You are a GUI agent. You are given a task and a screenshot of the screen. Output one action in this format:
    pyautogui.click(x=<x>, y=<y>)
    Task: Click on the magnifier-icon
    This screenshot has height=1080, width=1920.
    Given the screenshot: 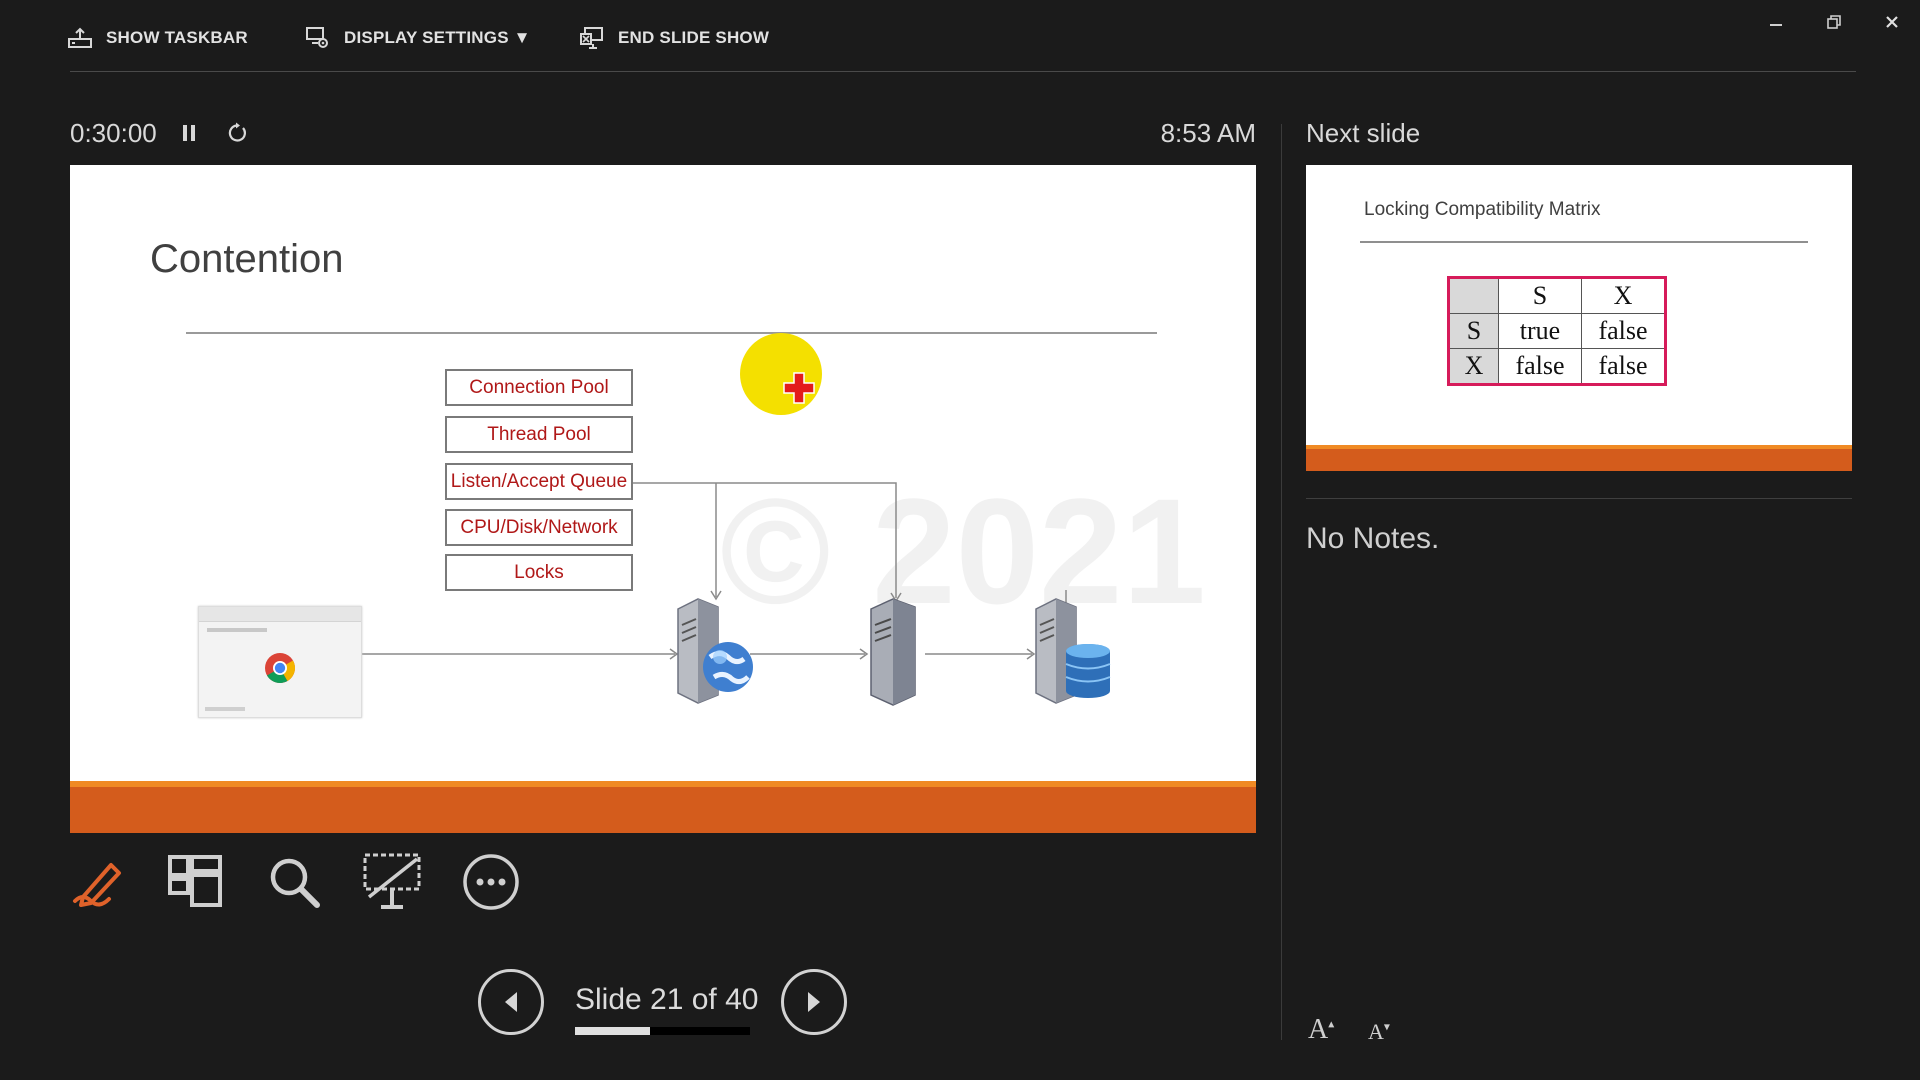 What is the action you would take?
    pyautogui.click(x=295, y=883)
    